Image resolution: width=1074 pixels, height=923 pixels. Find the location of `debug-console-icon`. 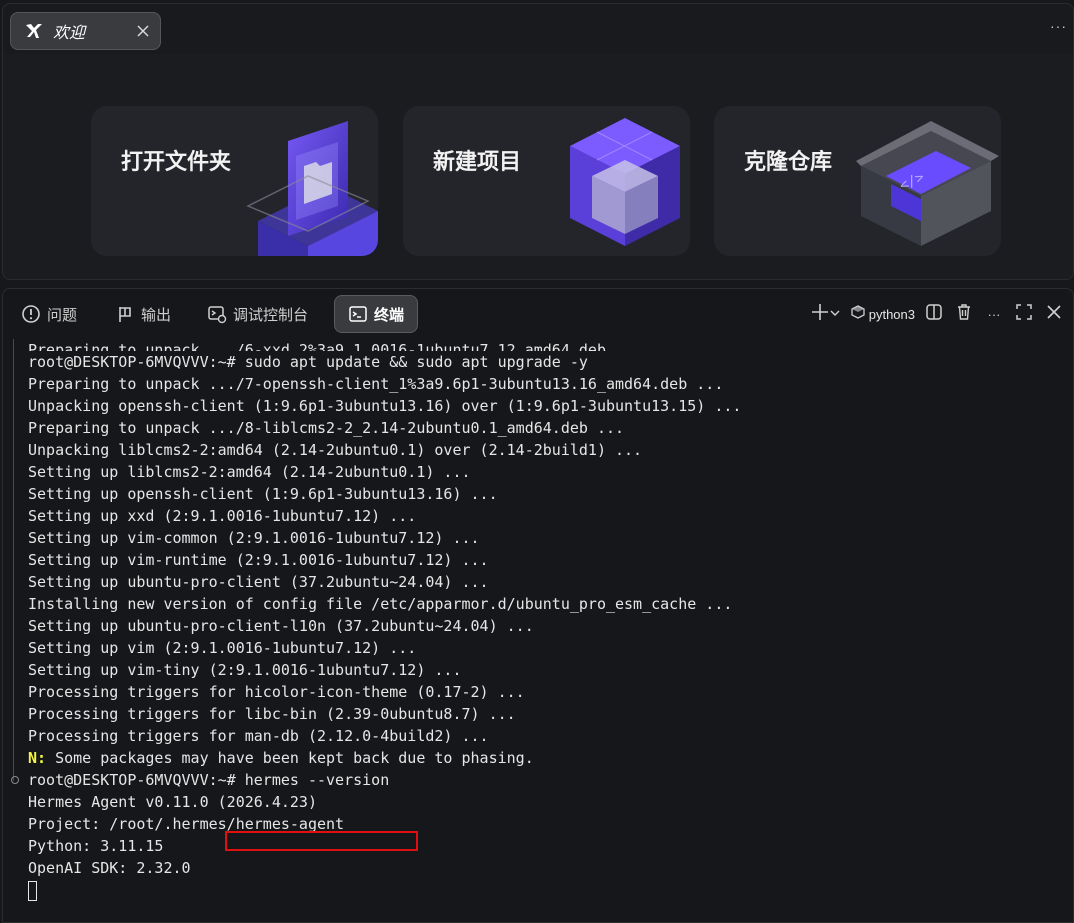

debug-console-icon is located at coordinates (217, 314).